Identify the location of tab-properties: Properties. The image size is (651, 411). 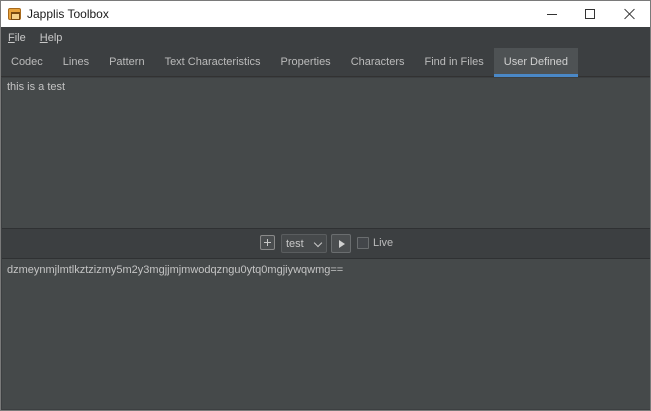
(306, 62).